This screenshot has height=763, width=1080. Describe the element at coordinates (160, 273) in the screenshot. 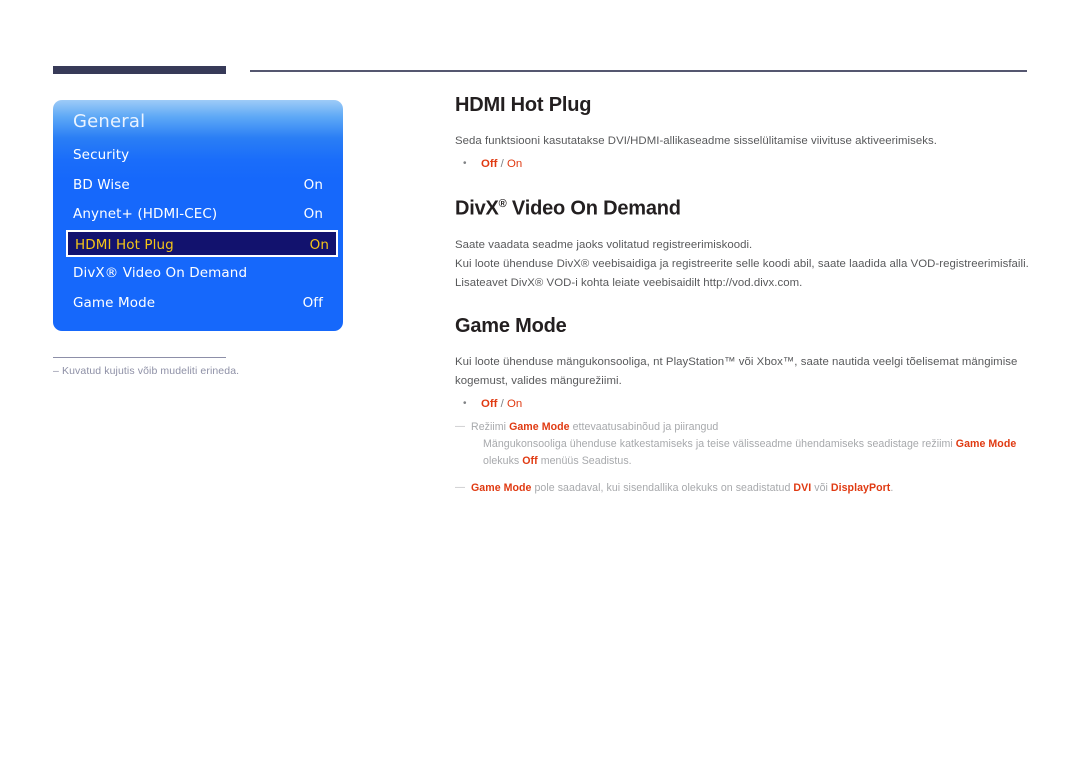

I see `osd-row-label: DivX® Video On Demand` at that location.